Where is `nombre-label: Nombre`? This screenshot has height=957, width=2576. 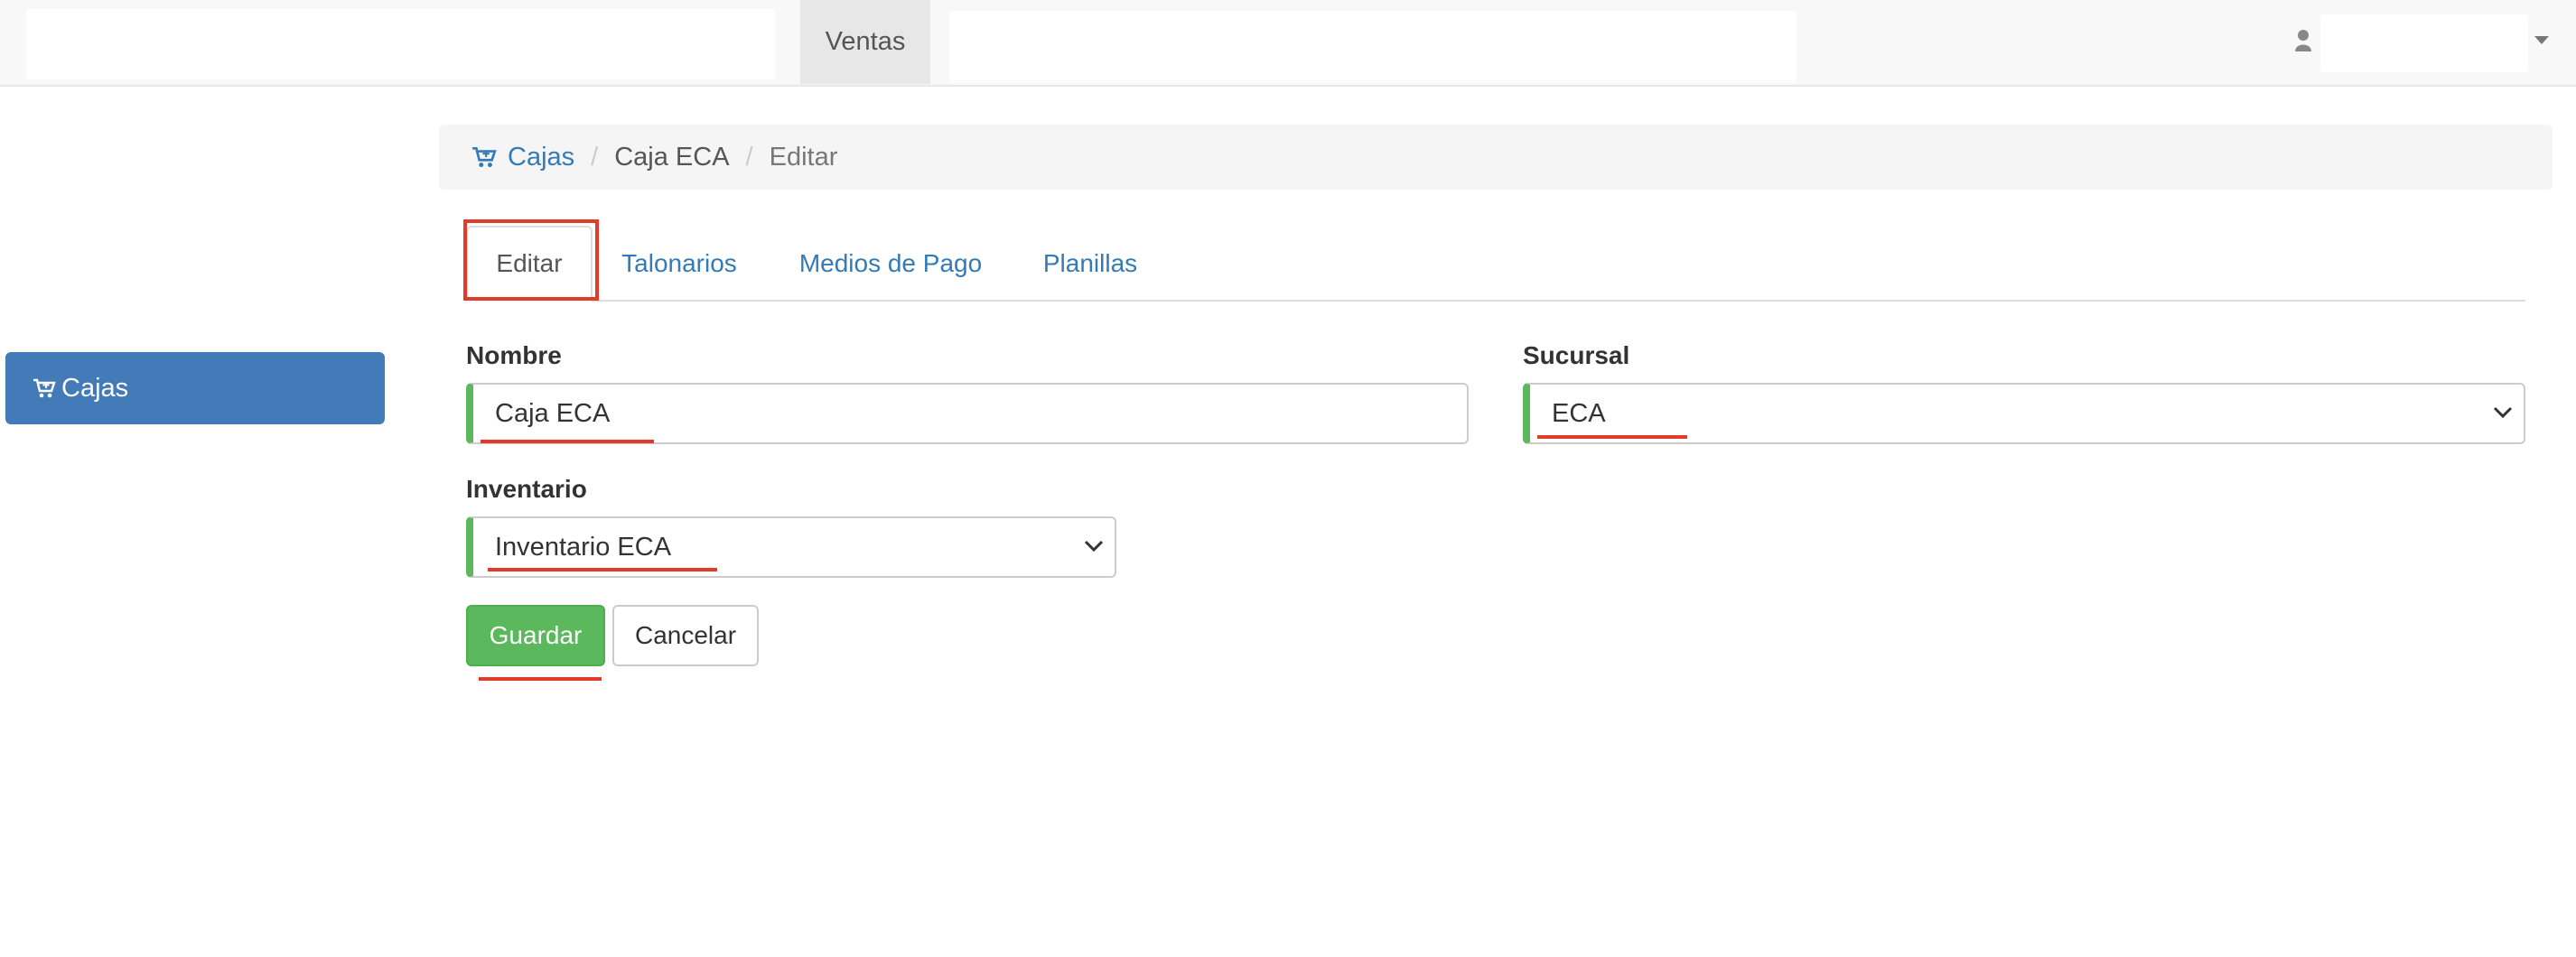
nombre-label: Nombre is located at coordinates (514, 355).